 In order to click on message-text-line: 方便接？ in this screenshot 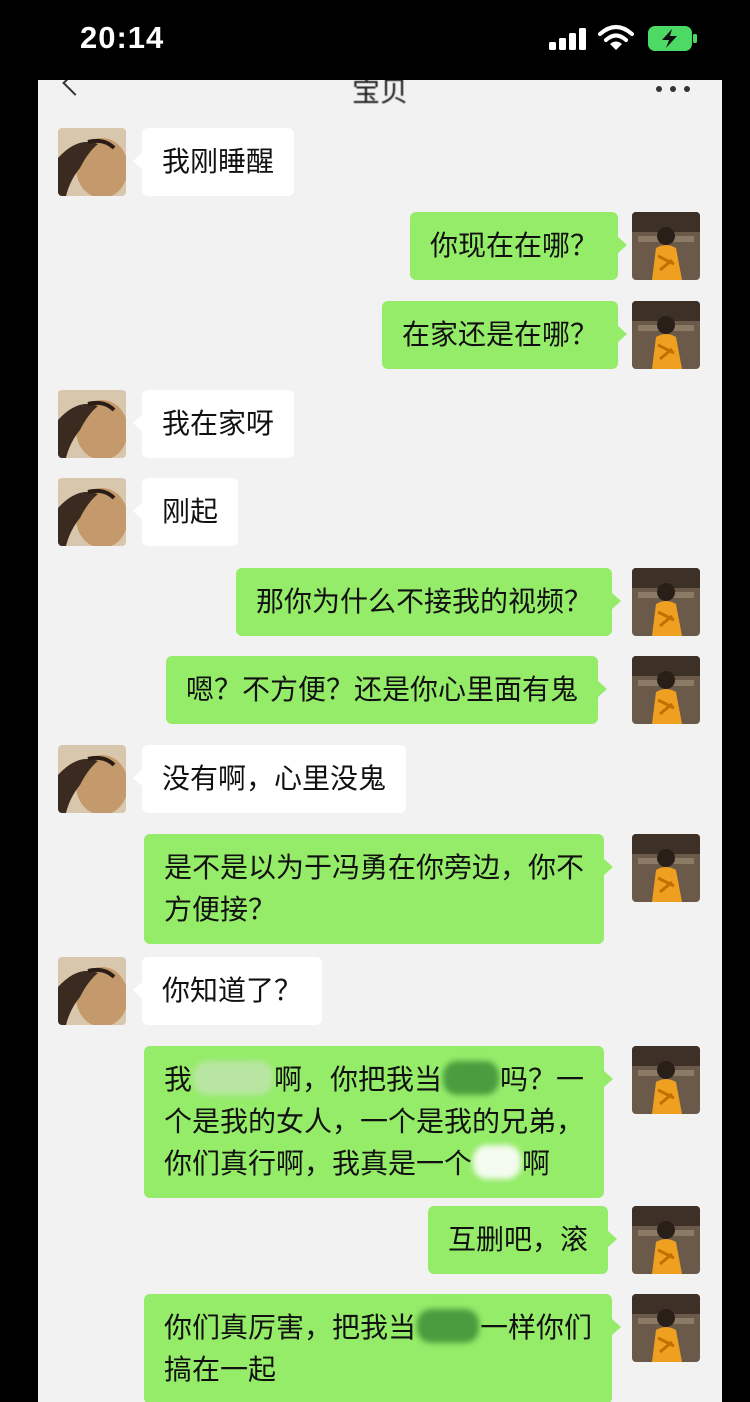, I will do `click(220, 909)`.